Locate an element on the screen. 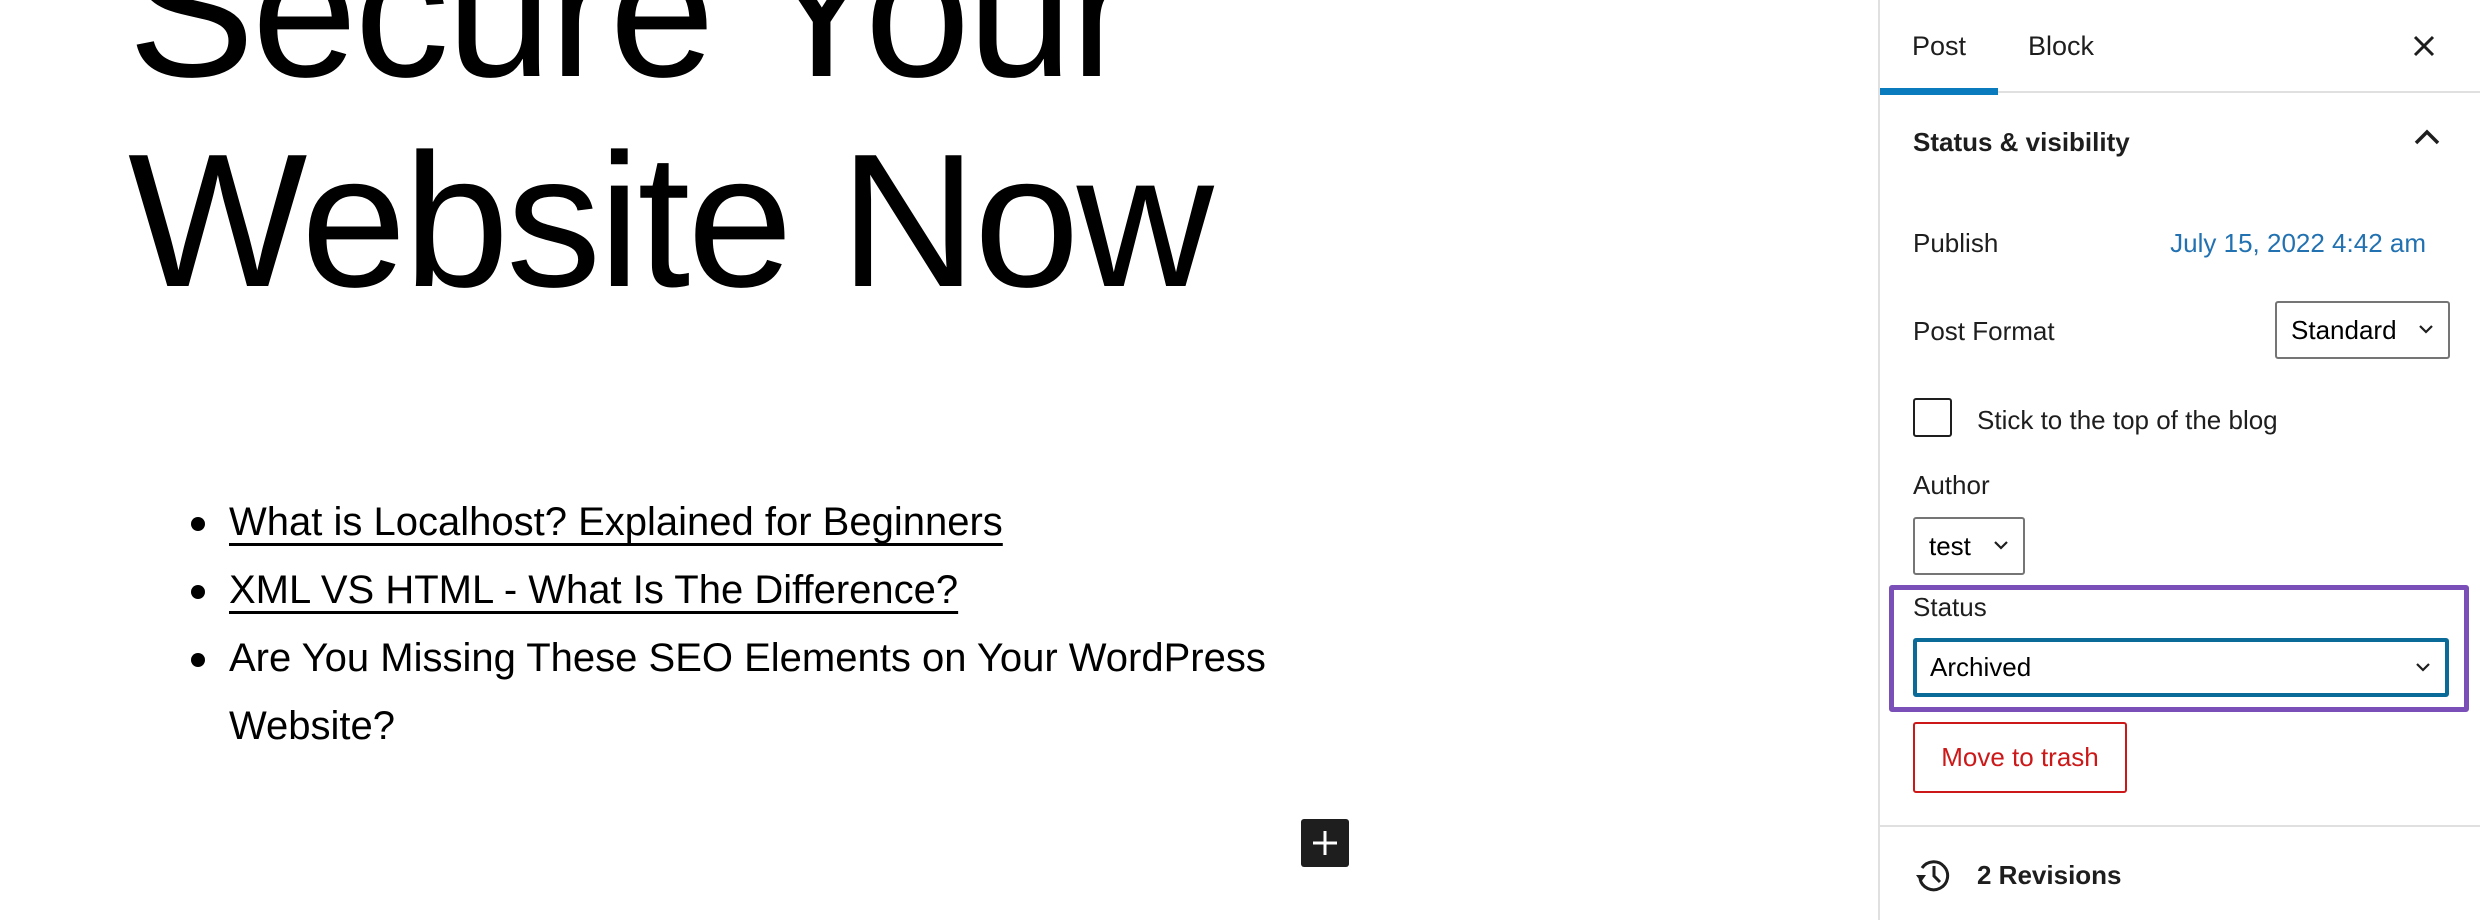  tab-block: Block is located at coordinates (2061, 46).